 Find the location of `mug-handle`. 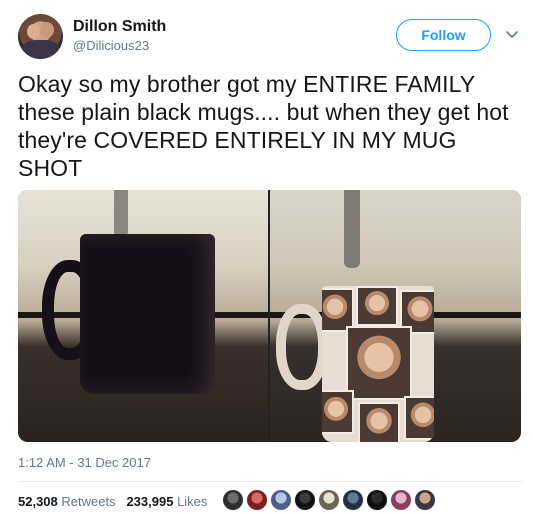

mug-handle is located at coordinates (302, 347).